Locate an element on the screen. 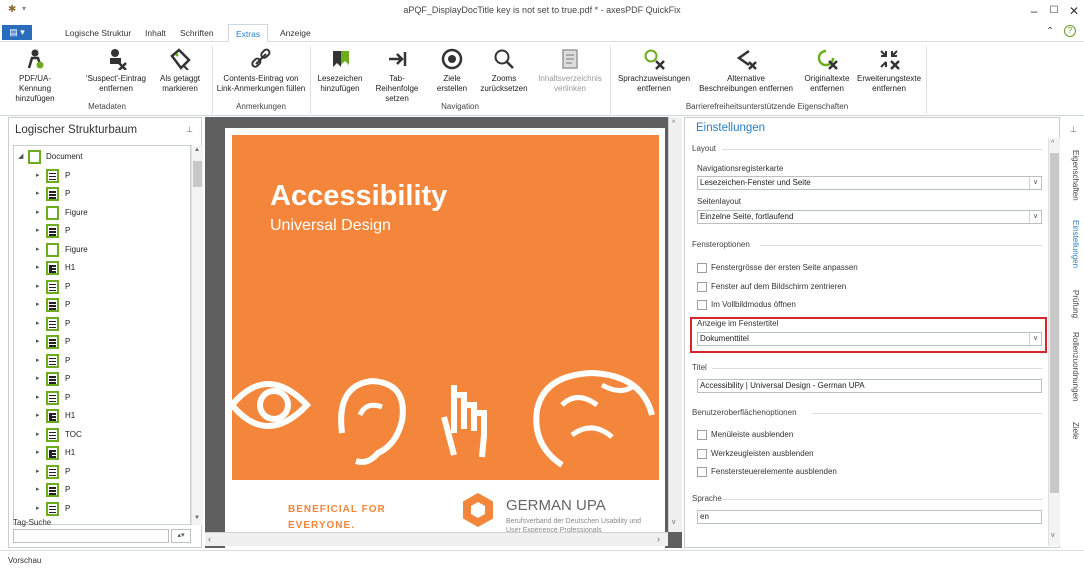 The width and height of the screenshot is (1084, 569). nav-register-select: Lesezeichen-Fenster und Seite ∨ is located at coordinates (869, 183).